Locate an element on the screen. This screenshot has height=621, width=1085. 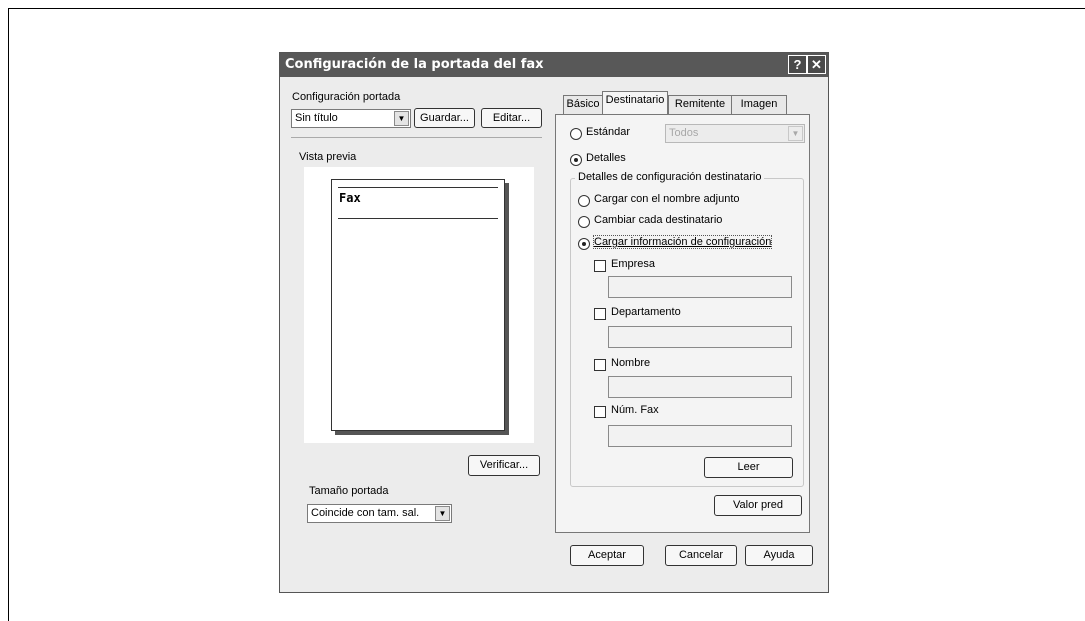
preview-fax-text: Fax is located at coordinates (350, 198).